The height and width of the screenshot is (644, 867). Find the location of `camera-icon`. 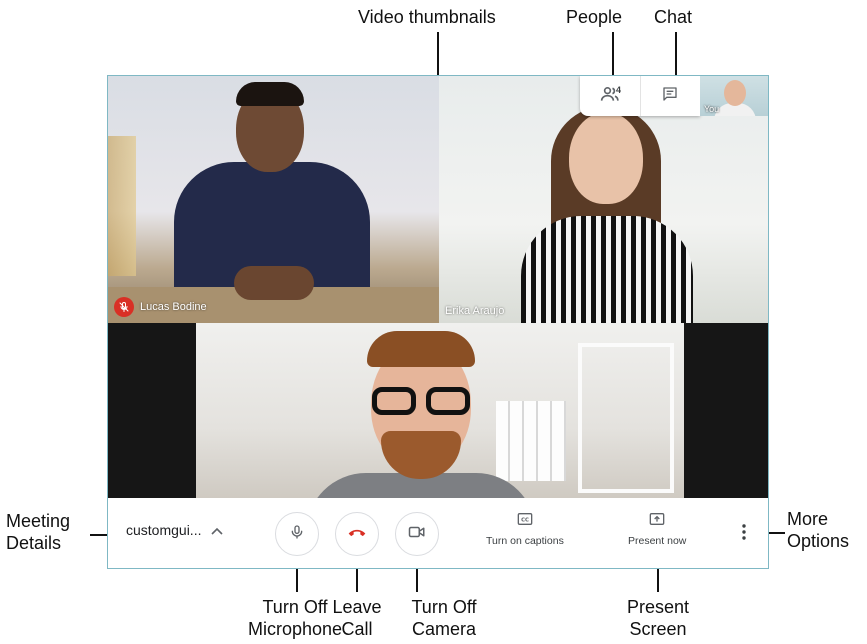

camera-icon is located at coordinates (417, 534).